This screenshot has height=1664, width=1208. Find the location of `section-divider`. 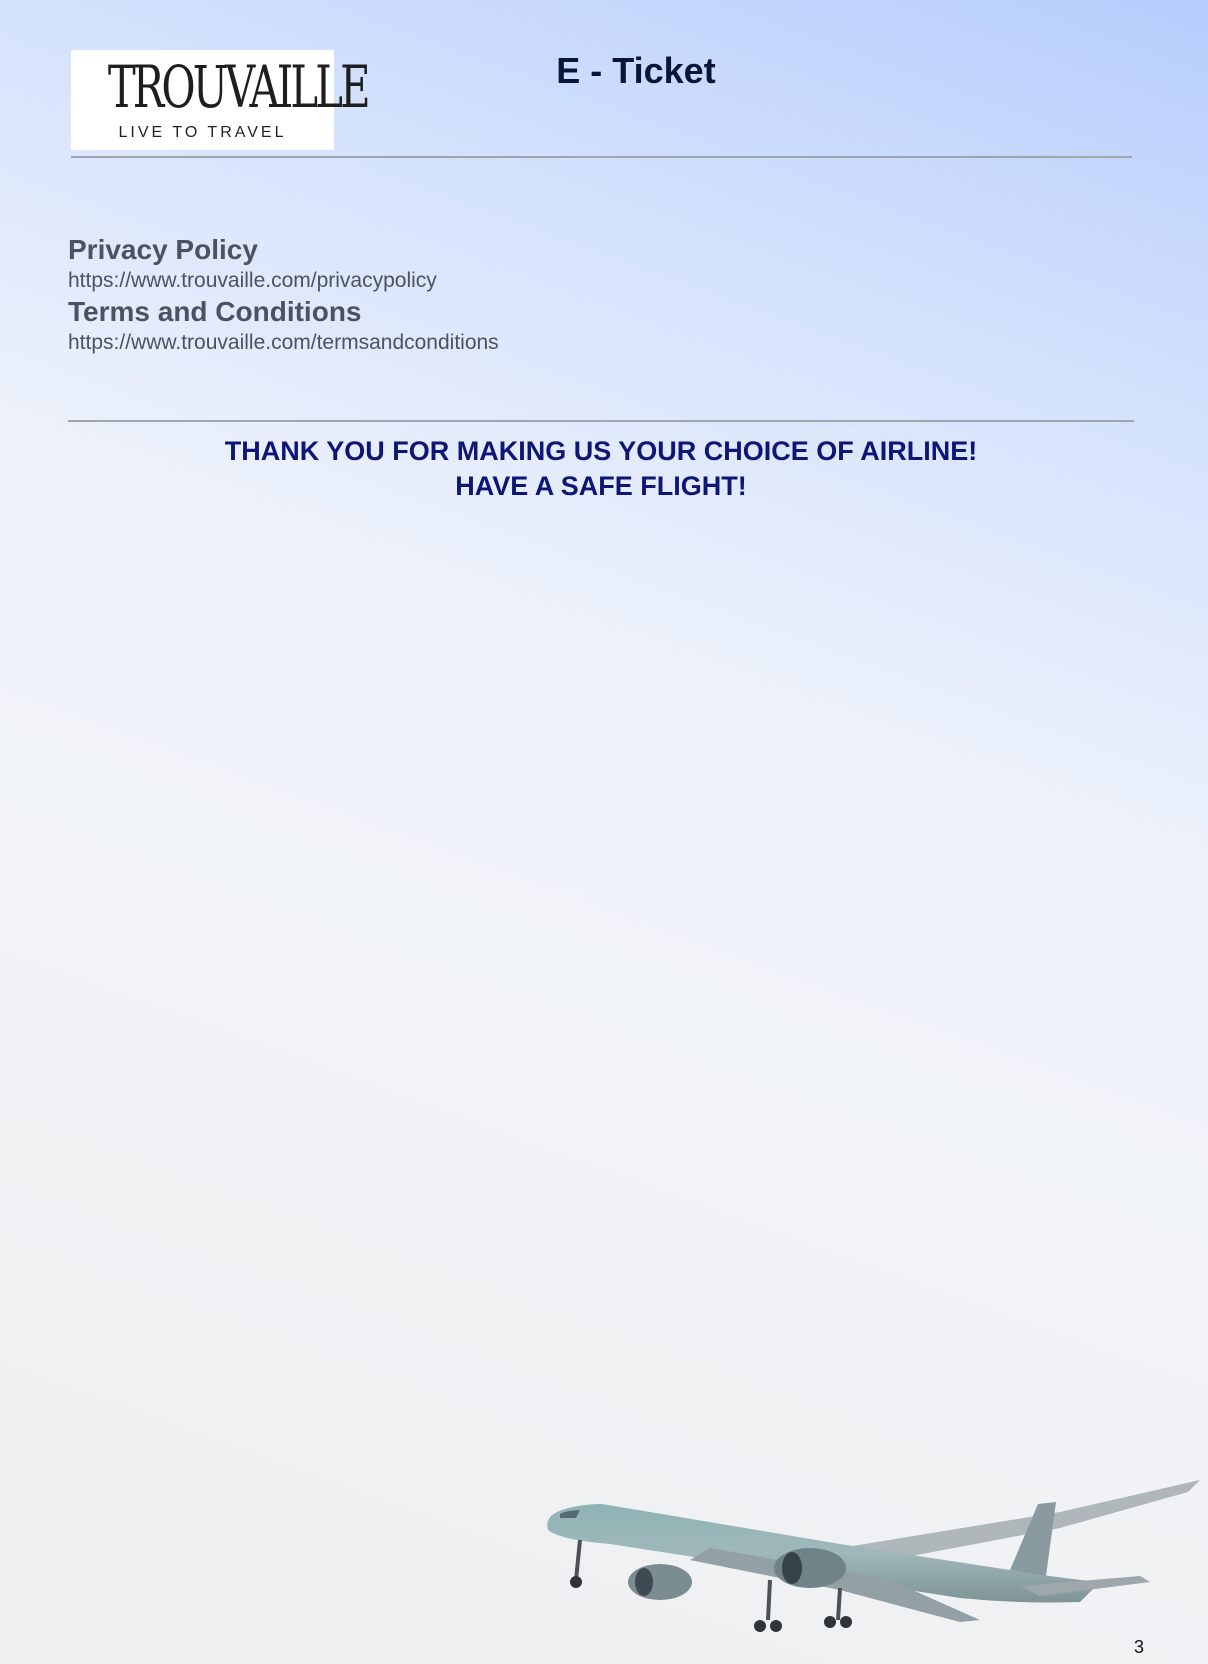

section-divider is located at coordinates (601, 421).